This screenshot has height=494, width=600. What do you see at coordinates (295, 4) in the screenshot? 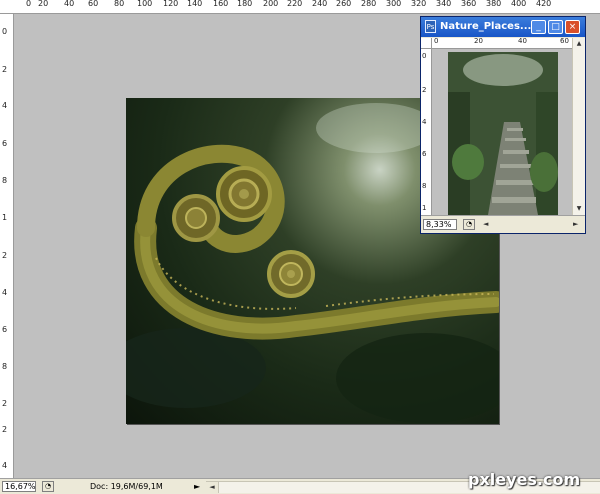
I see `ruler-label: 220` at bounding box center [295, 4].